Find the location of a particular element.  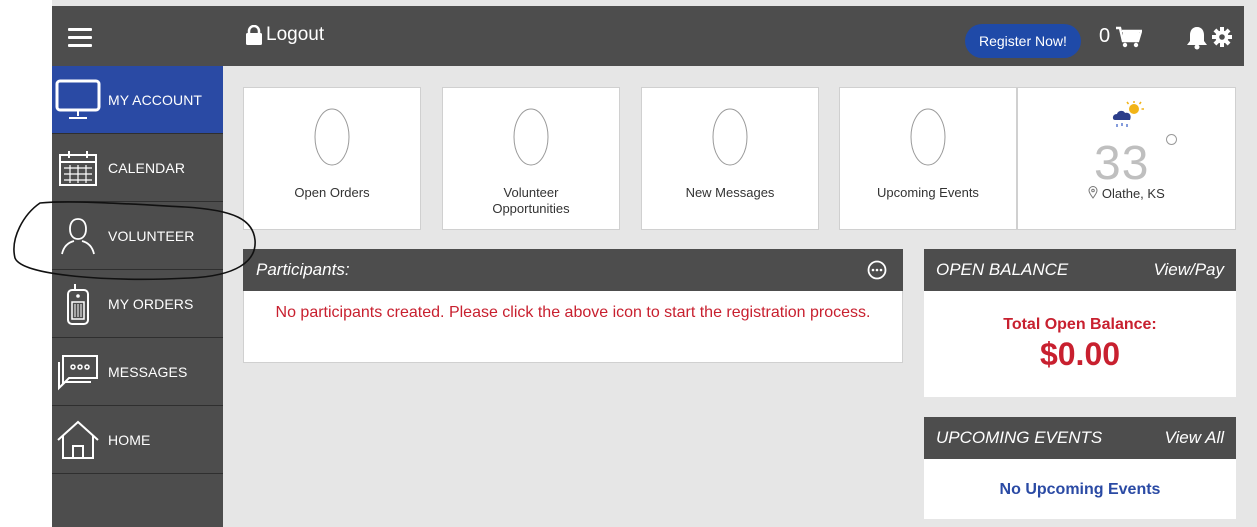

add-participant-icon is located at coordinates (877, 270).